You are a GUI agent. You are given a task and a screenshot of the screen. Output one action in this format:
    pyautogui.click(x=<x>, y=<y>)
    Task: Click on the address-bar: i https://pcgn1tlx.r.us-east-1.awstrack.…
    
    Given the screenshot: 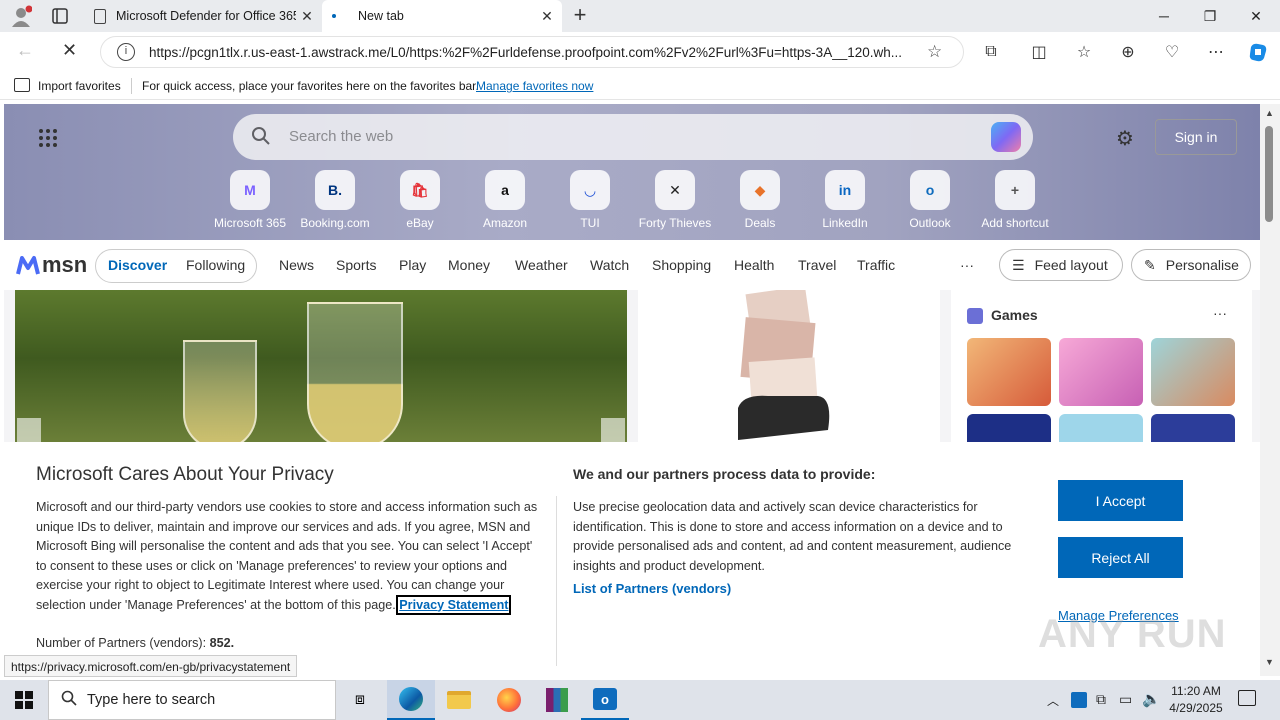 What is the action you would take?
    pyautogui.click(x=532, y=52)
    